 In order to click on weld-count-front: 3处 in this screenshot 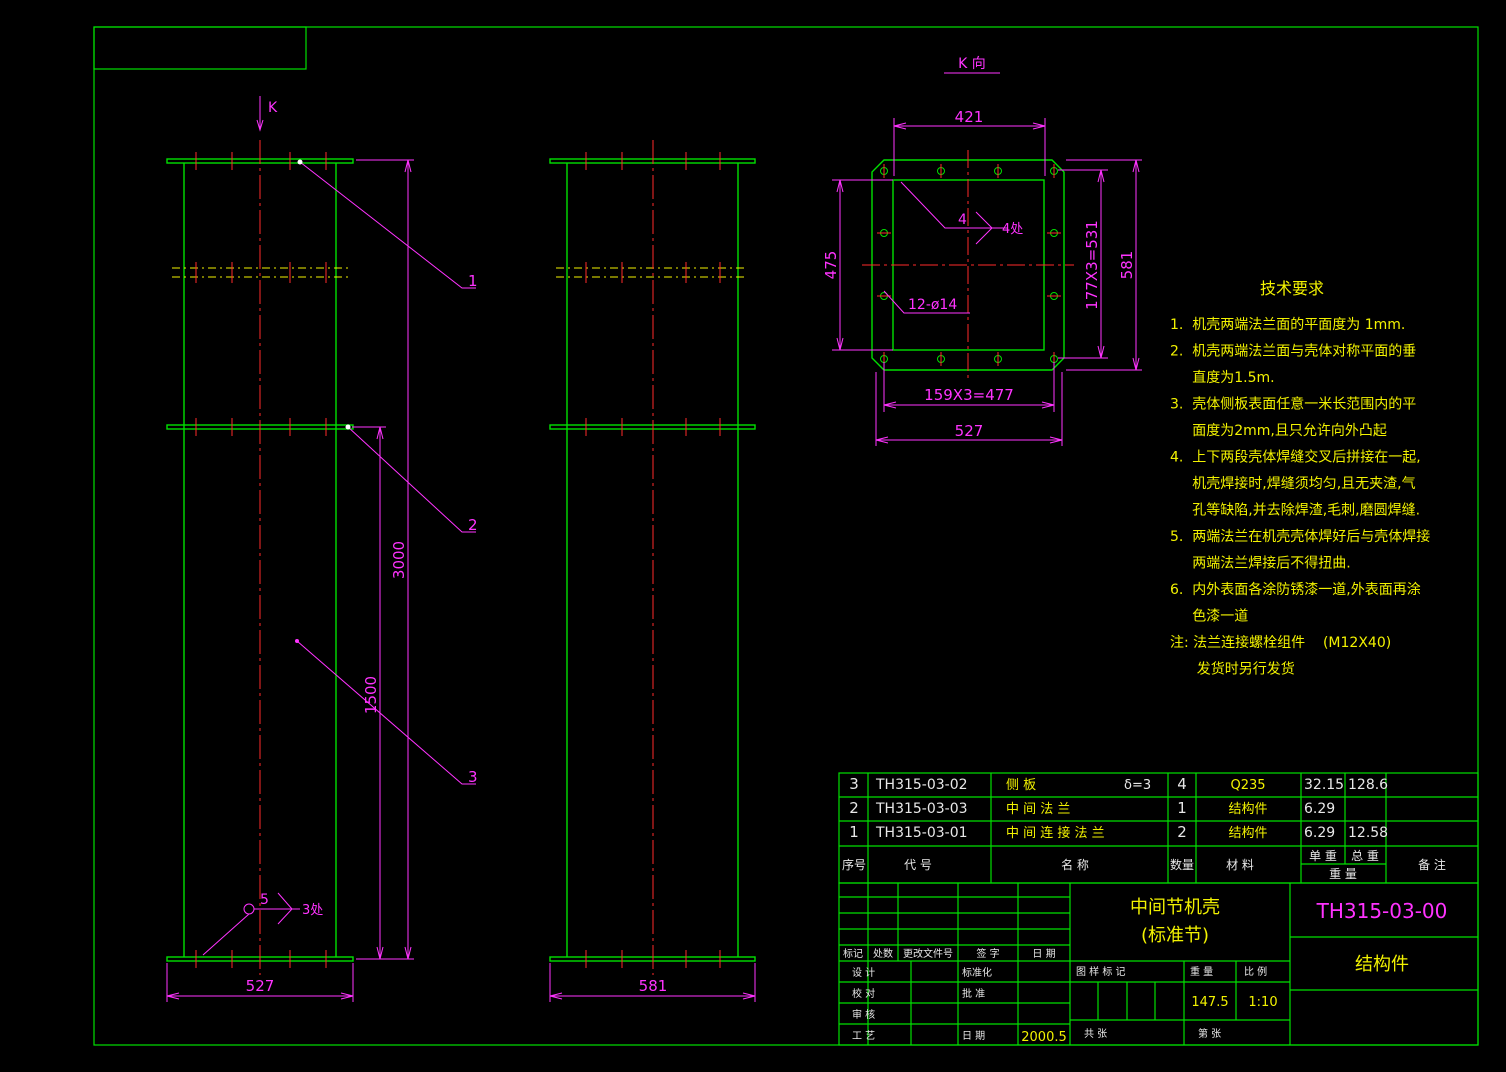, I will do `click(312, 910)`.